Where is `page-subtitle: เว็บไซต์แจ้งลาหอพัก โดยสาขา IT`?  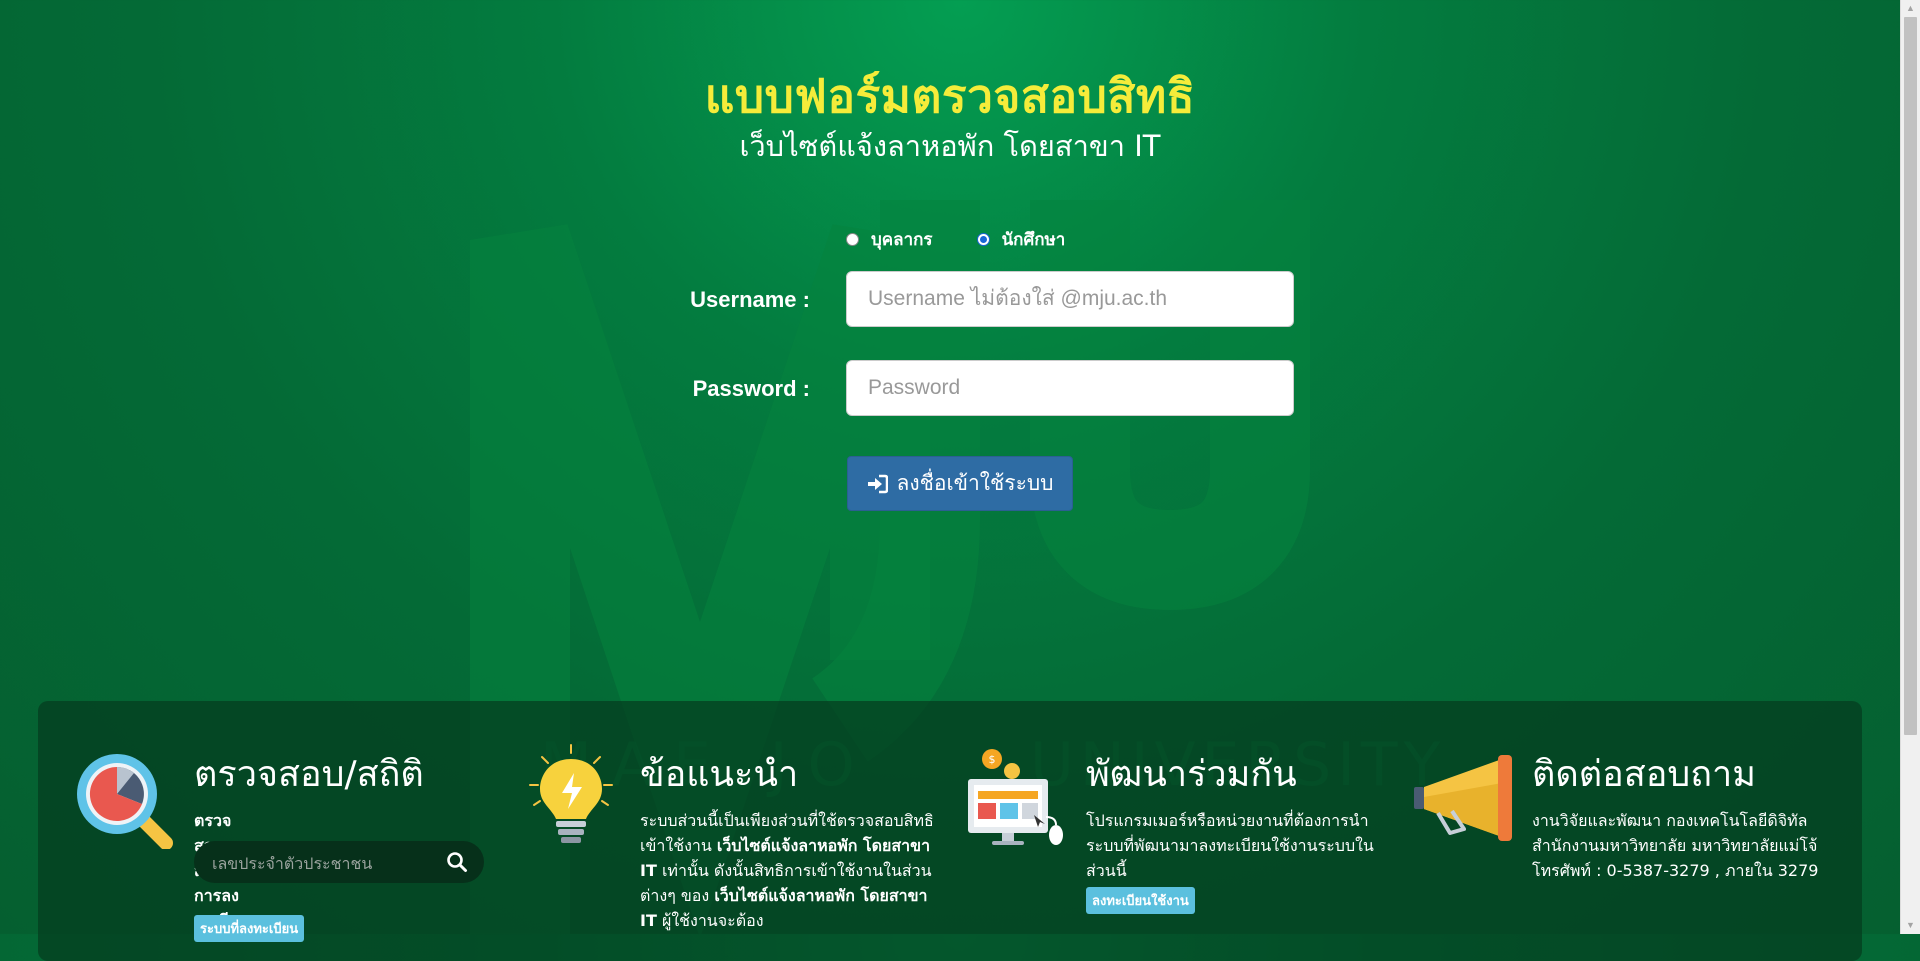
page-subtitle: เว็บไซต์แจ้งลาหอพัก โดยสาขา IT is located at coordinates (950, 146).